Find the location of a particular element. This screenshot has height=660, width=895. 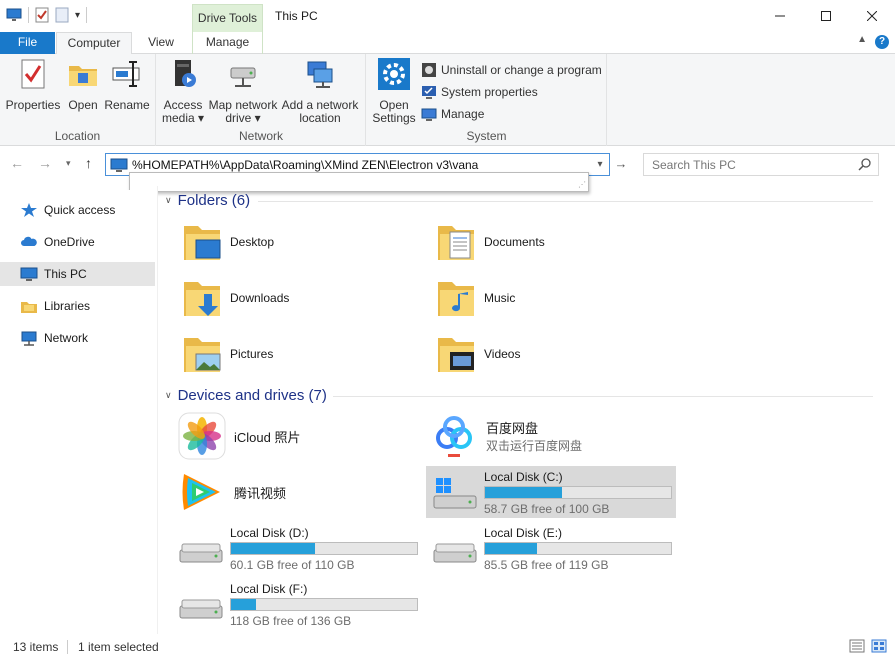

device-tencent-video: 腾讯视频 is located at coordinates (232, 492).